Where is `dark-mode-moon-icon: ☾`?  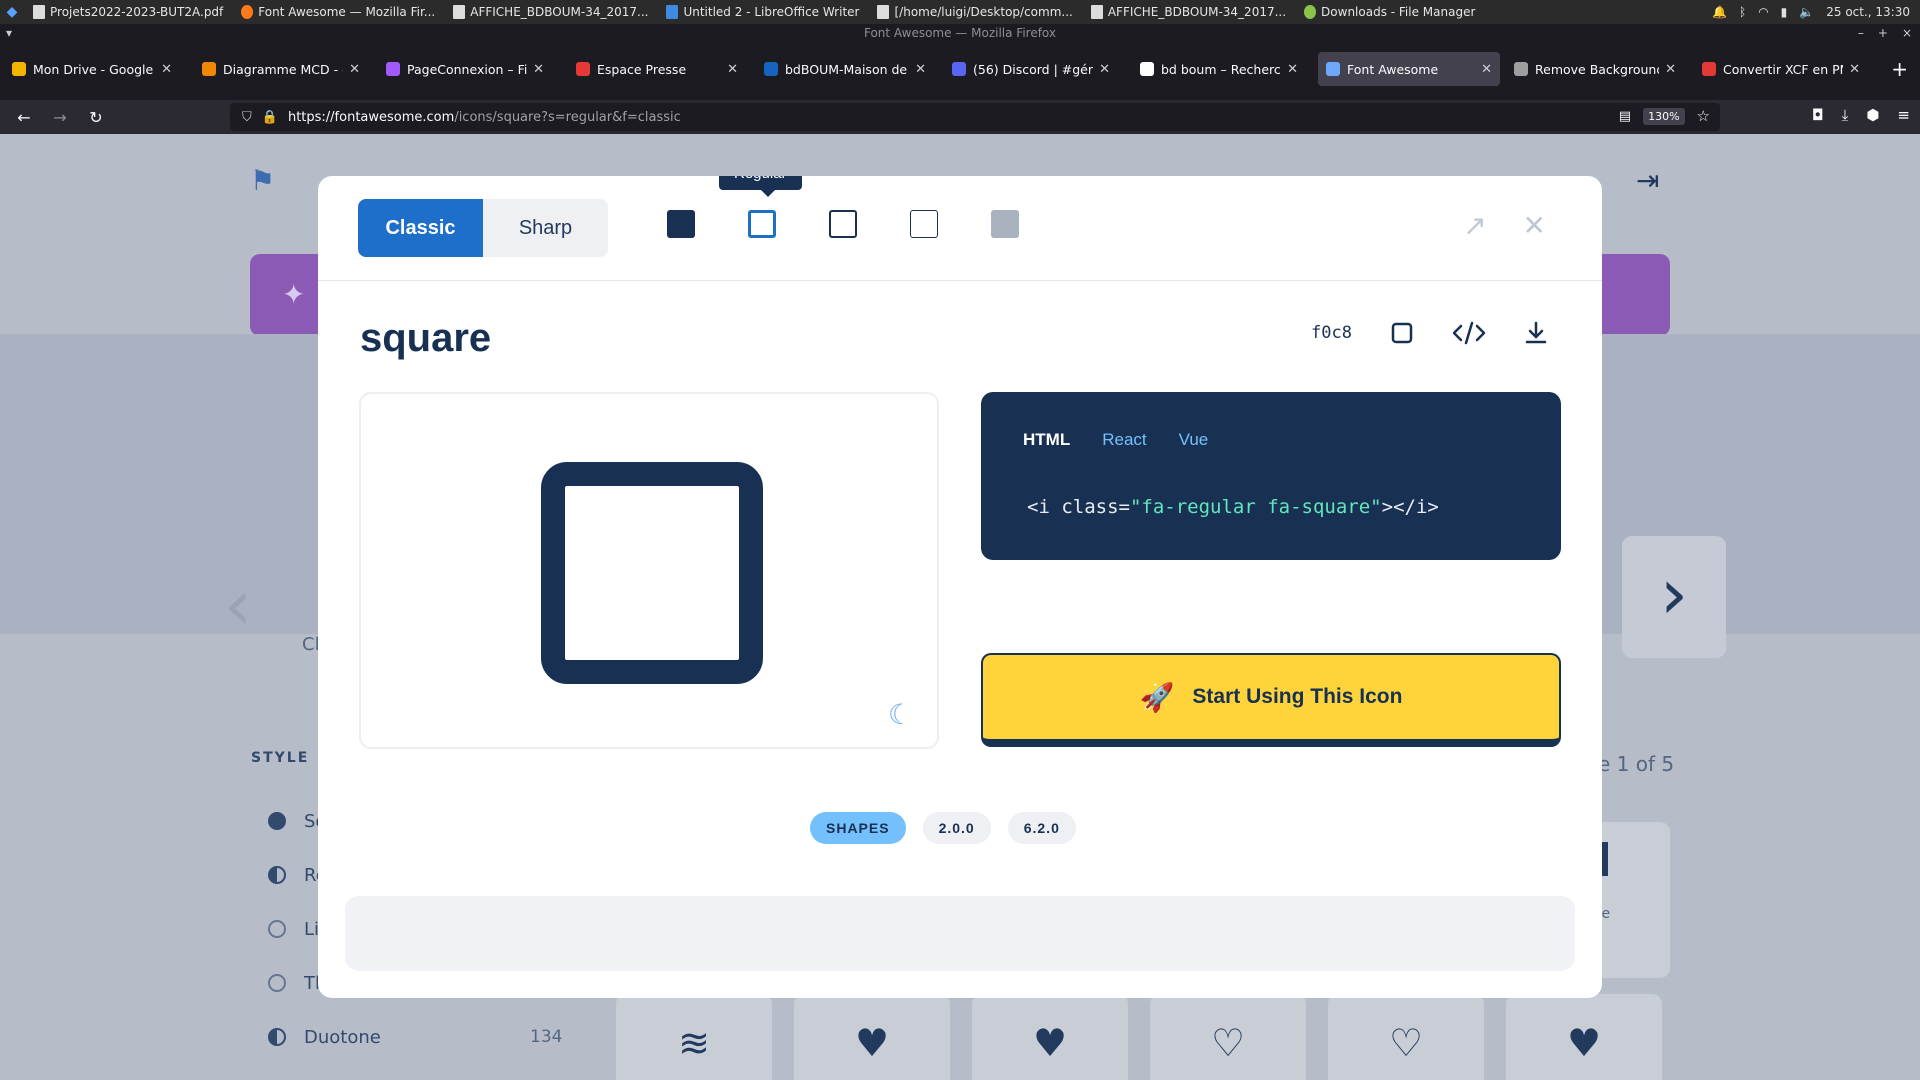
dark-mode-moon-icon: ☾ is located at coordinates (900, 714).